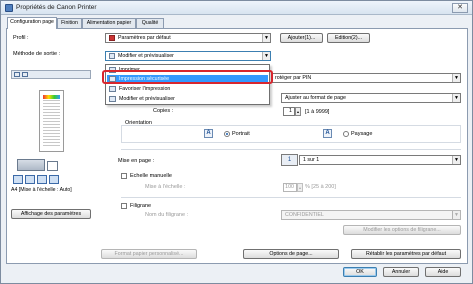 The image size is (473, 284). Describe the element at coordinates (41, 190) in the screenshot. I see `preview-caption: A4 [Mise à l'échelle : Auto]` at that location.